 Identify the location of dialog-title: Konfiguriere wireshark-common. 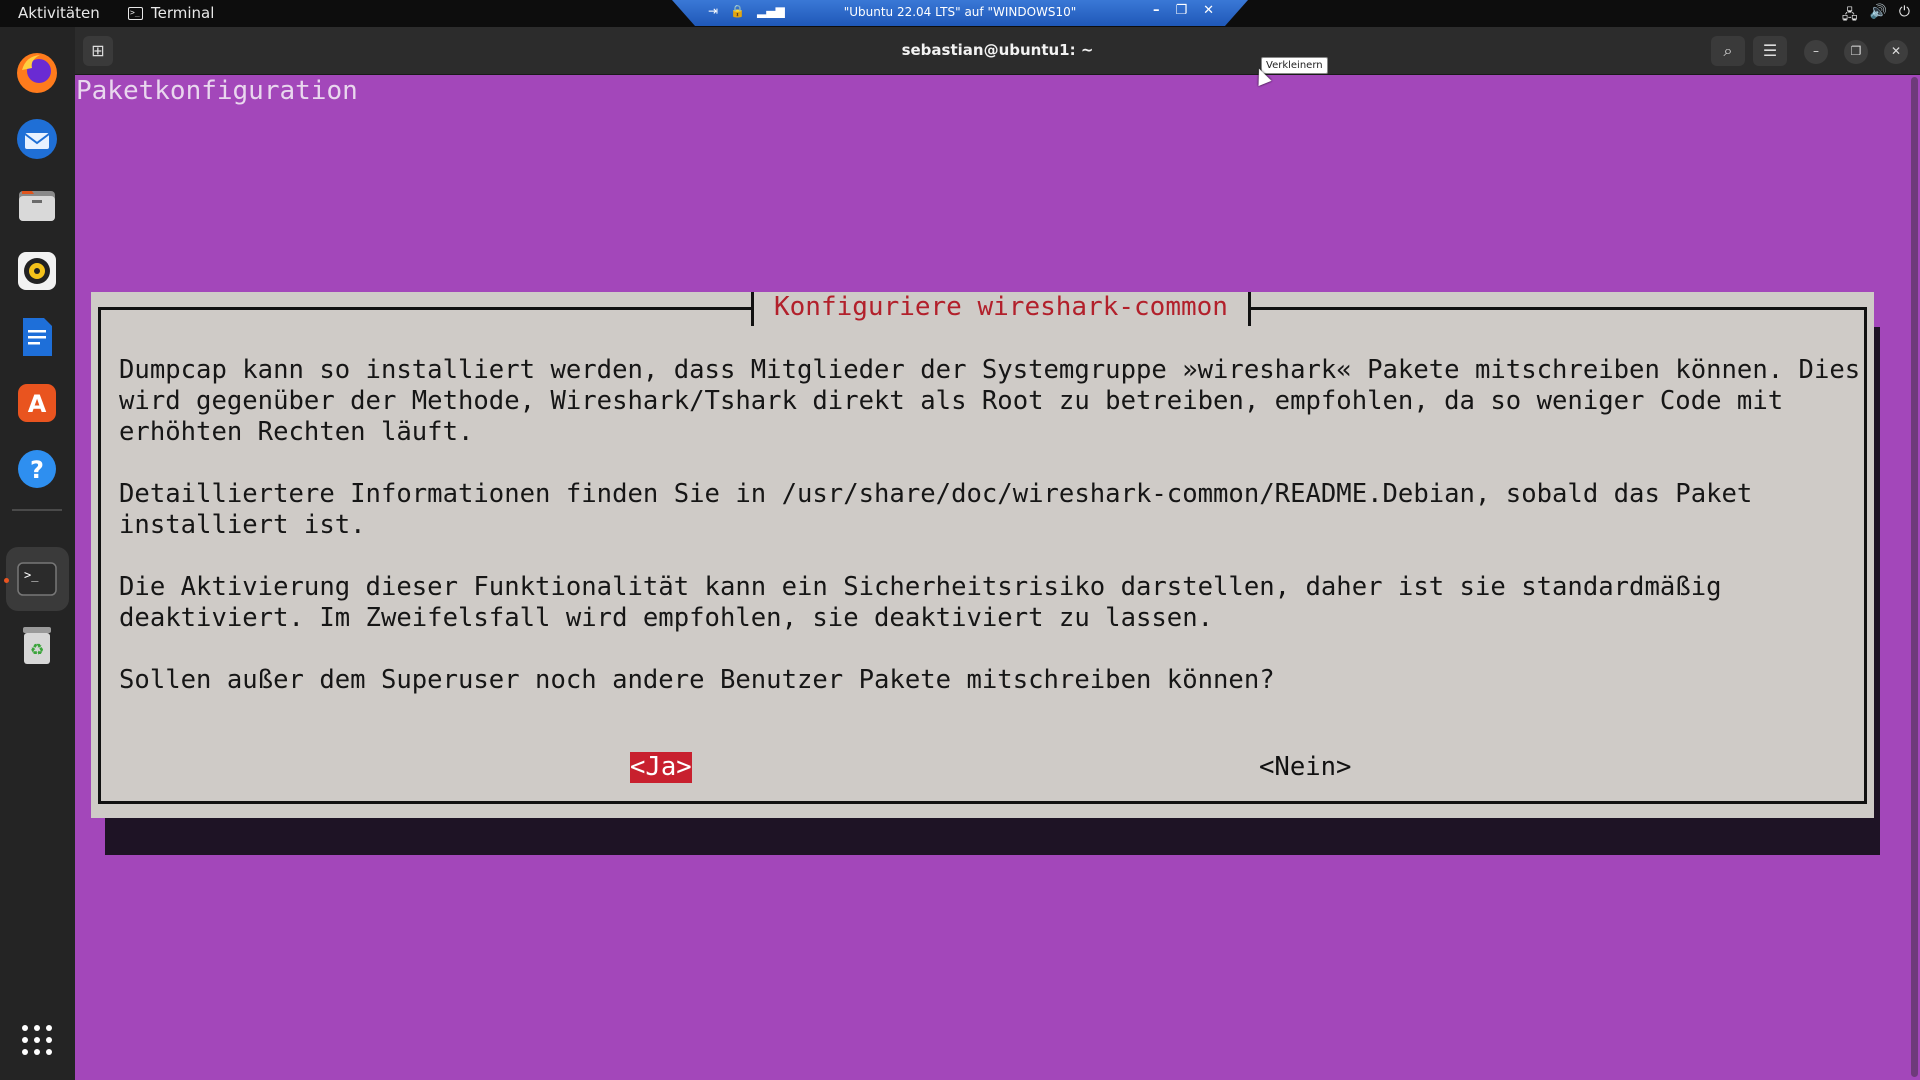
(1001, 309).